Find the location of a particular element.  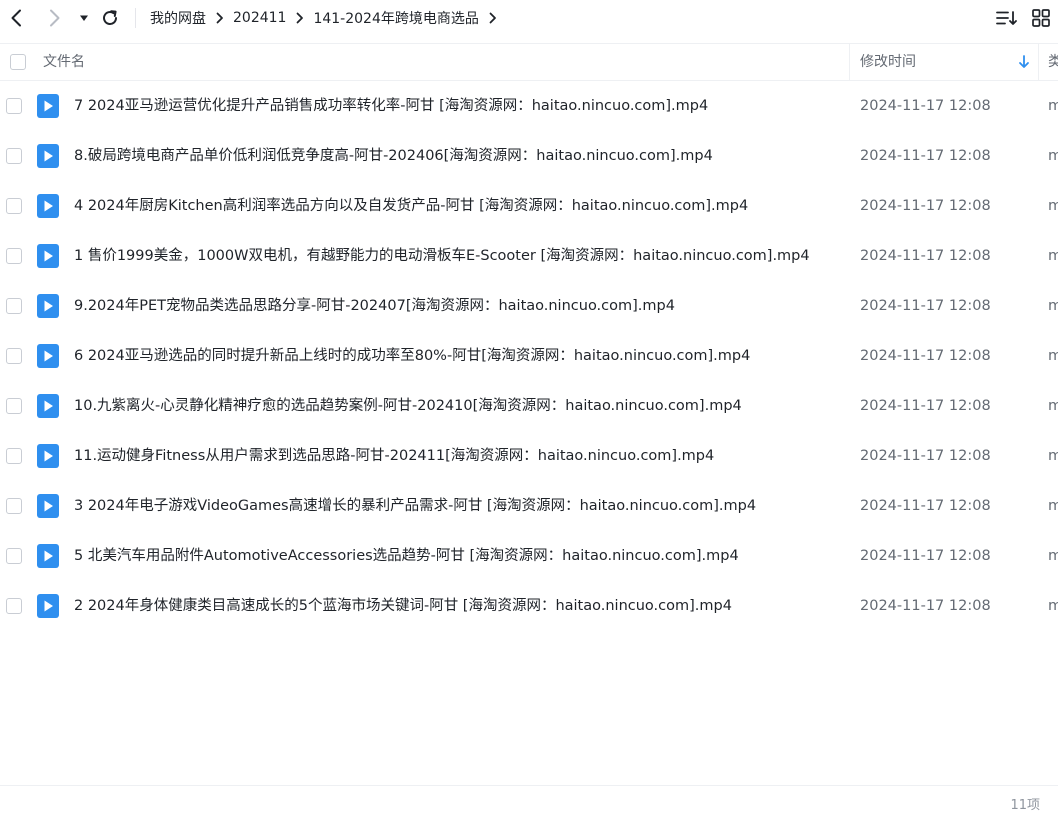

column-header-modified: 修改时间 is located at coordinates (888, 62).